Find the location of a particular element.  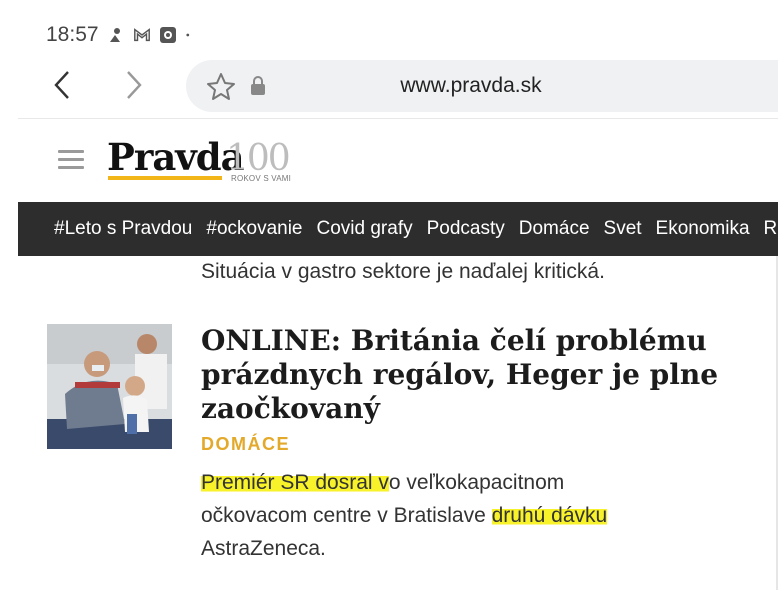

site-logo: Pravda is located at coordinates (176, 157).